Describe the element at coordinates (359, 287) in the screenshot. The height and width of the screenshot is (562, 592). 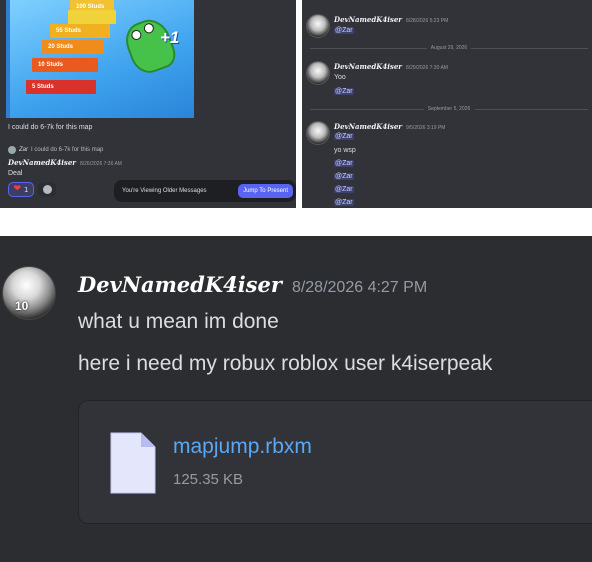
I see `message-timestamp: 8/28/2026 4:27 PM` at that location.